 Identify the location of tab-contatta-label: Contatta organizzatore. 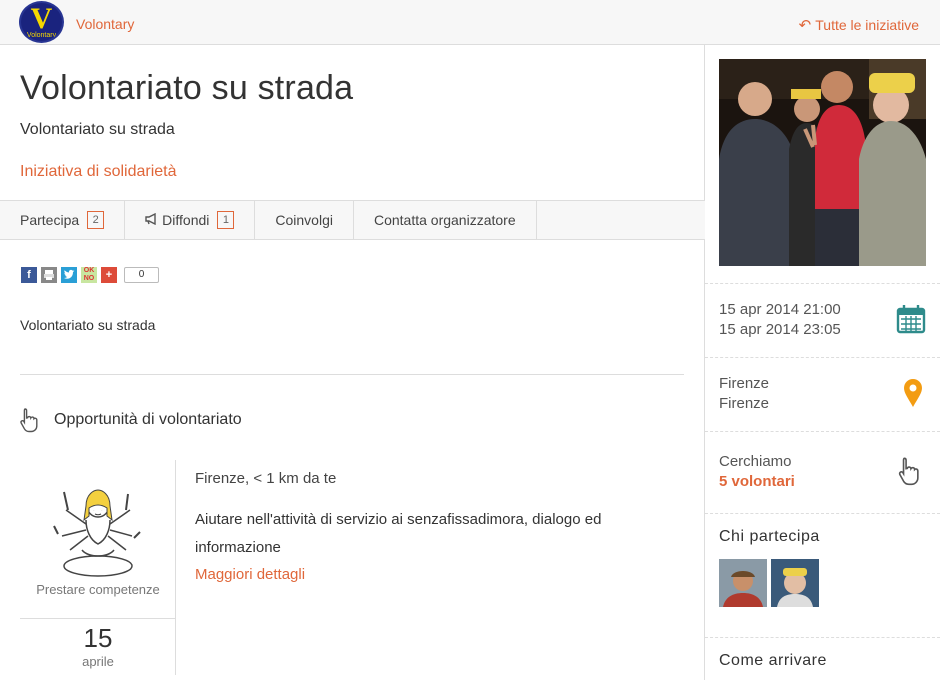
(444, 220).